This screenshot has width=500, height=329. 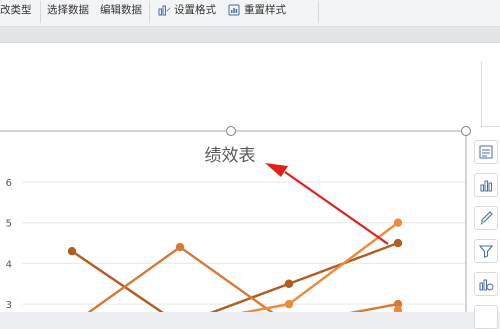 I want to click on chart-elements-icon, so click(x=486, y=152).